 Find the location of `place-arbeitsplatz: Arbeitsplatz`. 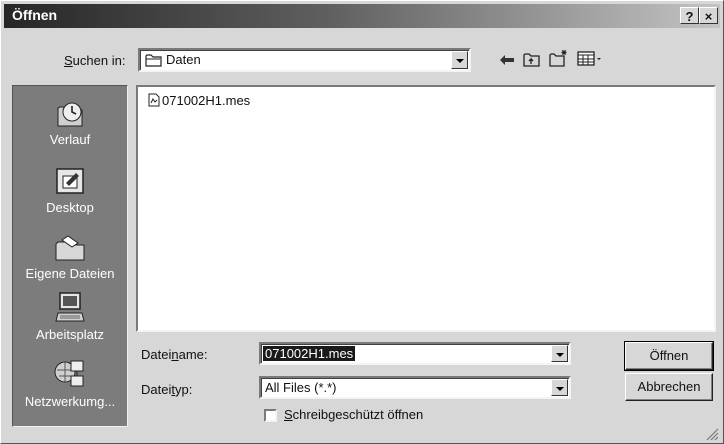

place-arbeitsplatz: Arbeitsplatz is located at coordinates (70, 316).